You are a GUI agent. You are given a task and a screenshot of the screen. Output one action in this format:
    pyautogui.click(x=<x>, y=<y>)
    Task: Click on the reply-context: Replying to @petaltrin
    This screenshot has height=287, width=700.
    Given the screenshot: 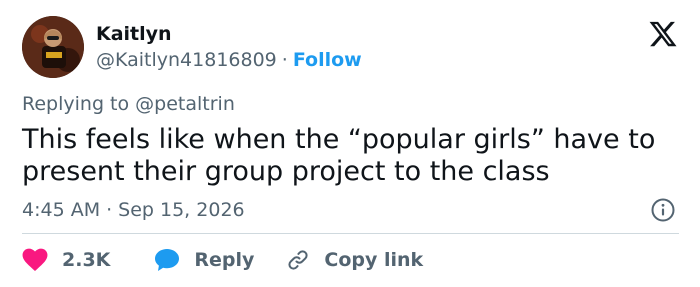 What is the action you would take?
    pyautogui.click(x=128, y=104)
    